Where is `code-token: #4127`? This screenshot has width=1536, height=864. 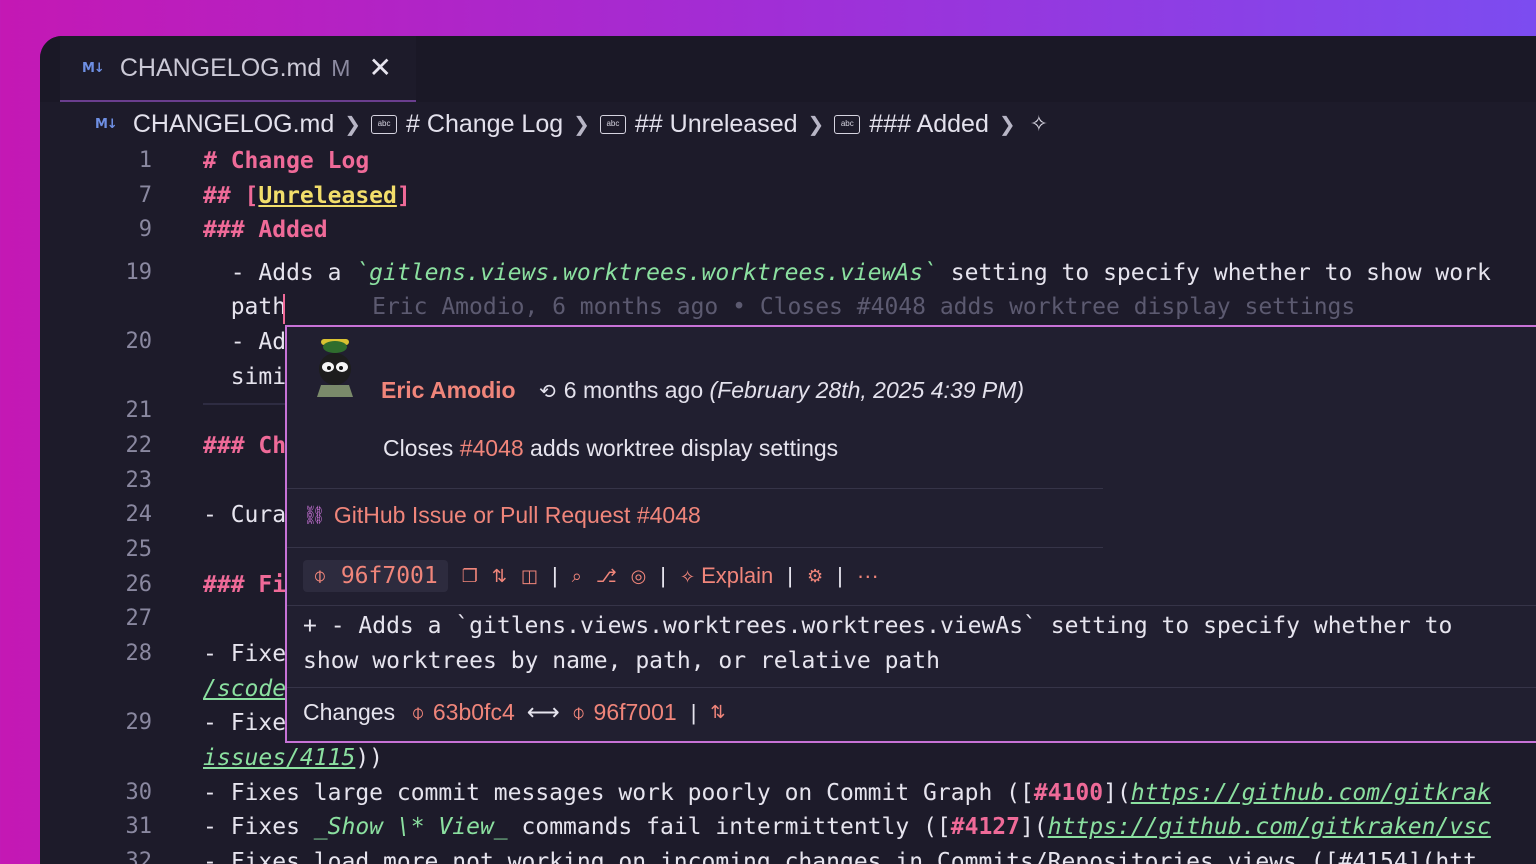
code-token: #4127 is located at coordinates (985, 827).